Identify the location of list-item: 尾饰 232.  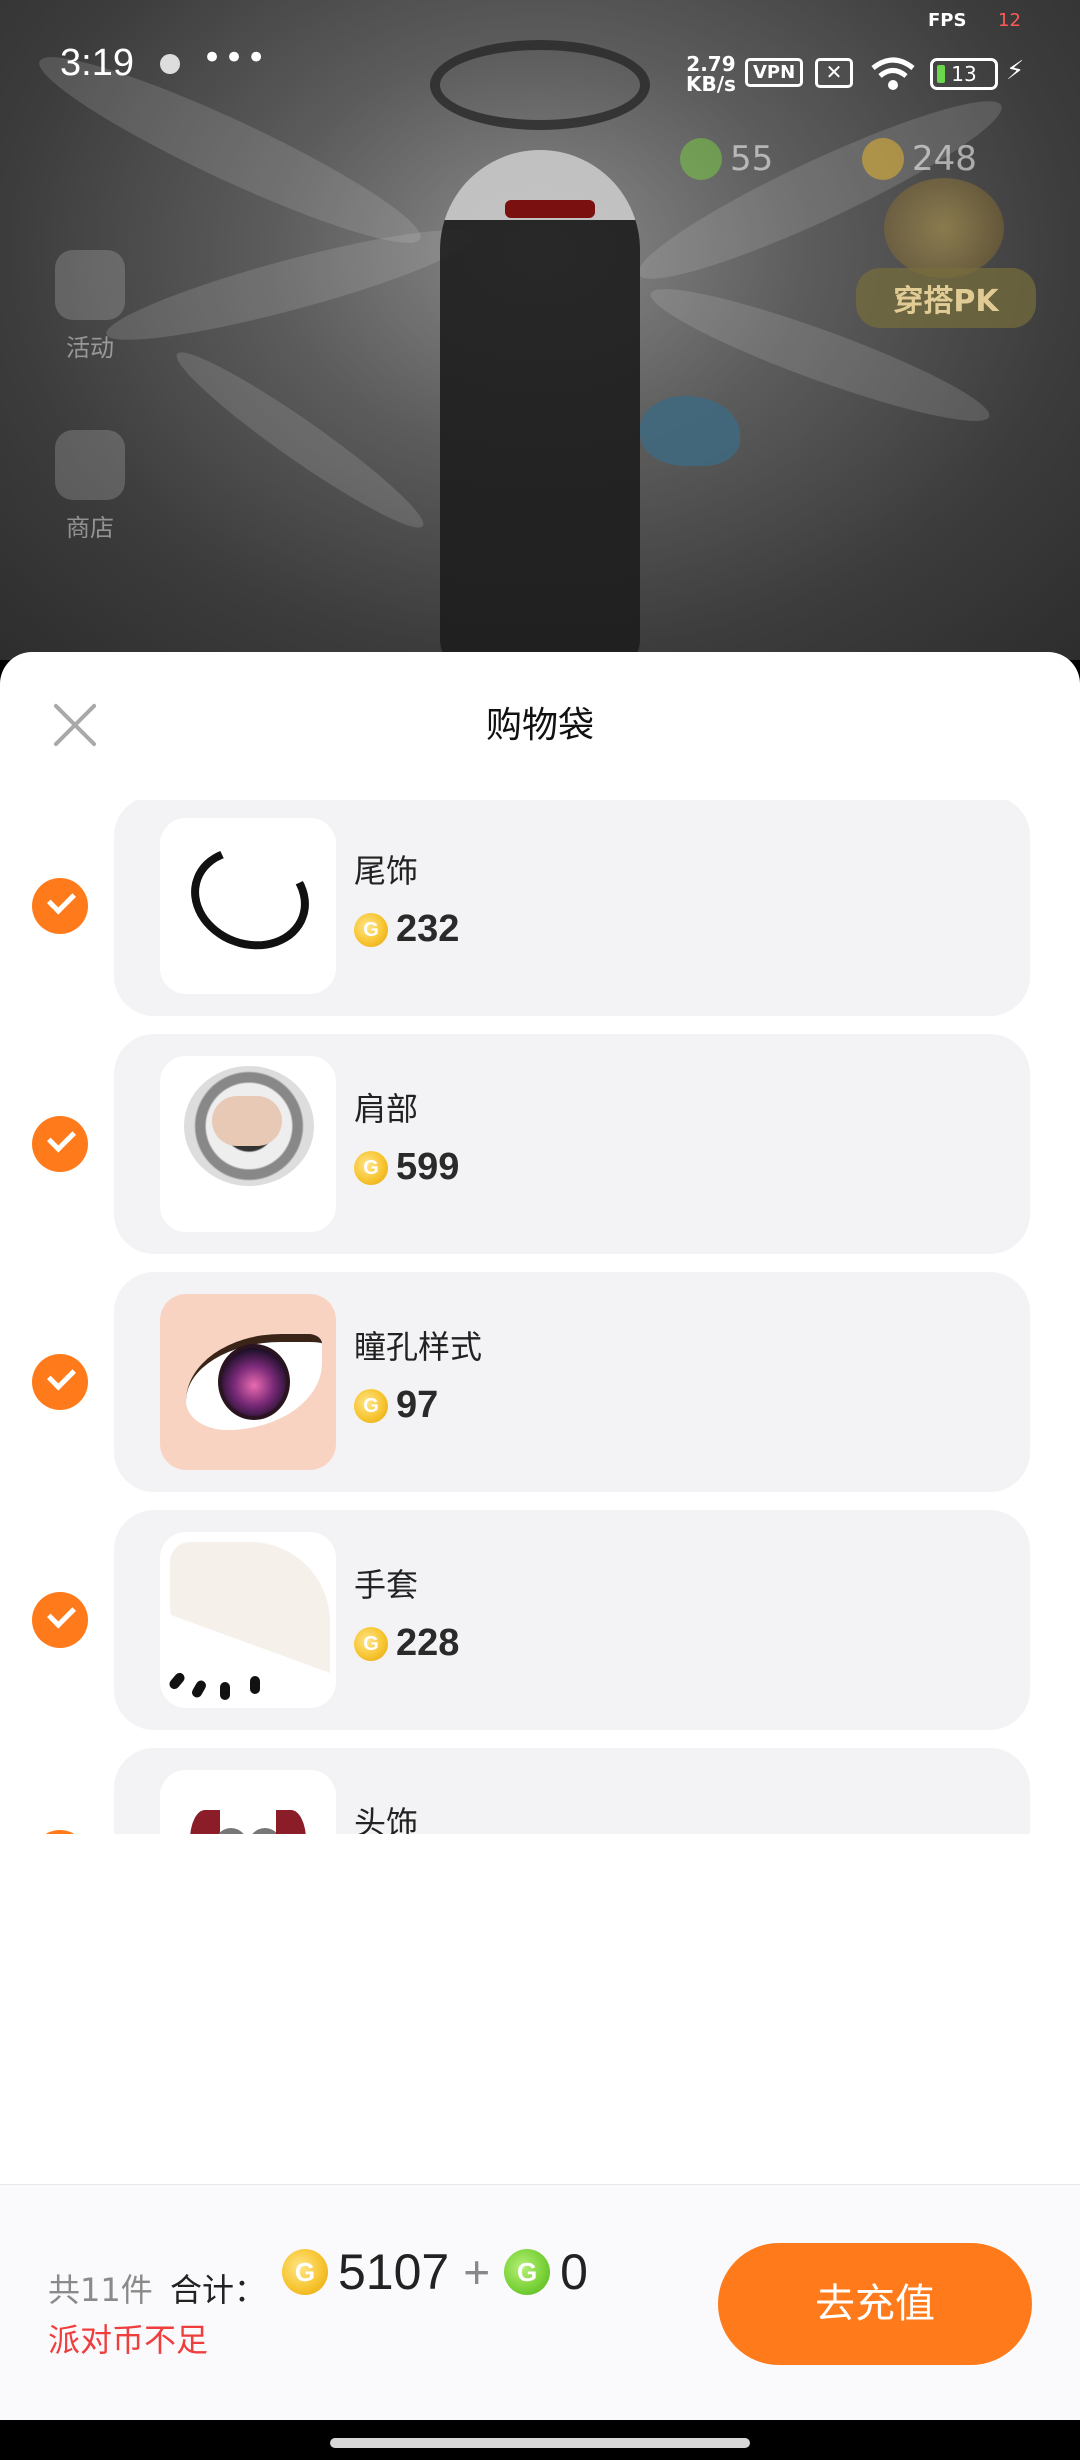
(540, 908).